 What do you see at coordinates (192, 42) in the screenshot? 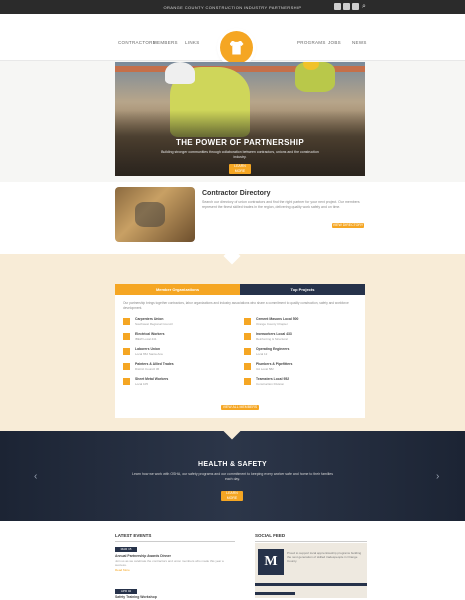
I see `nav-item-links: Links` at bounding box center [192, 42].